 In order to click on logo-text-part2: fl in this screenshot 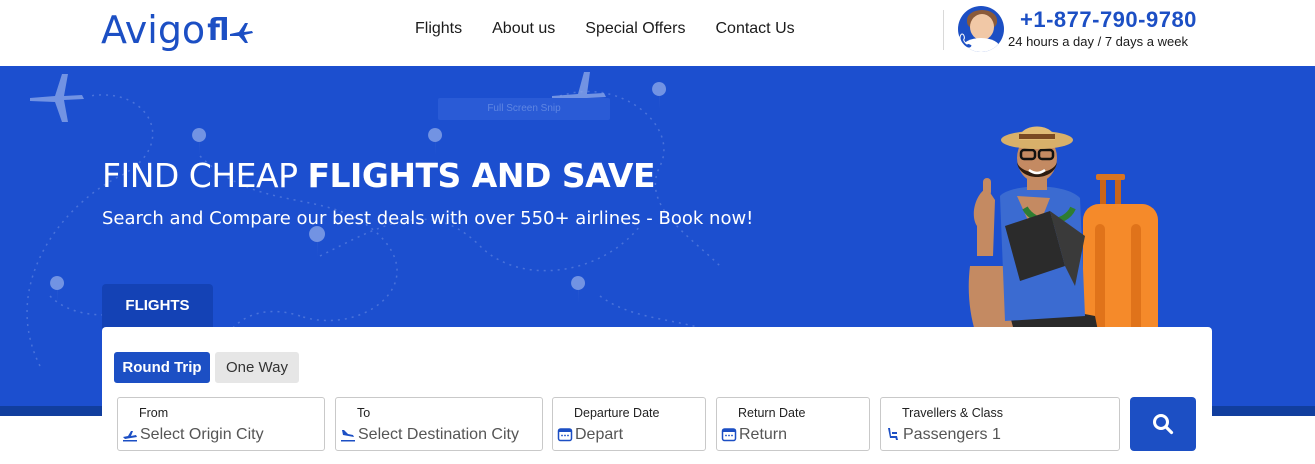, I will do `click(218, 30)`.